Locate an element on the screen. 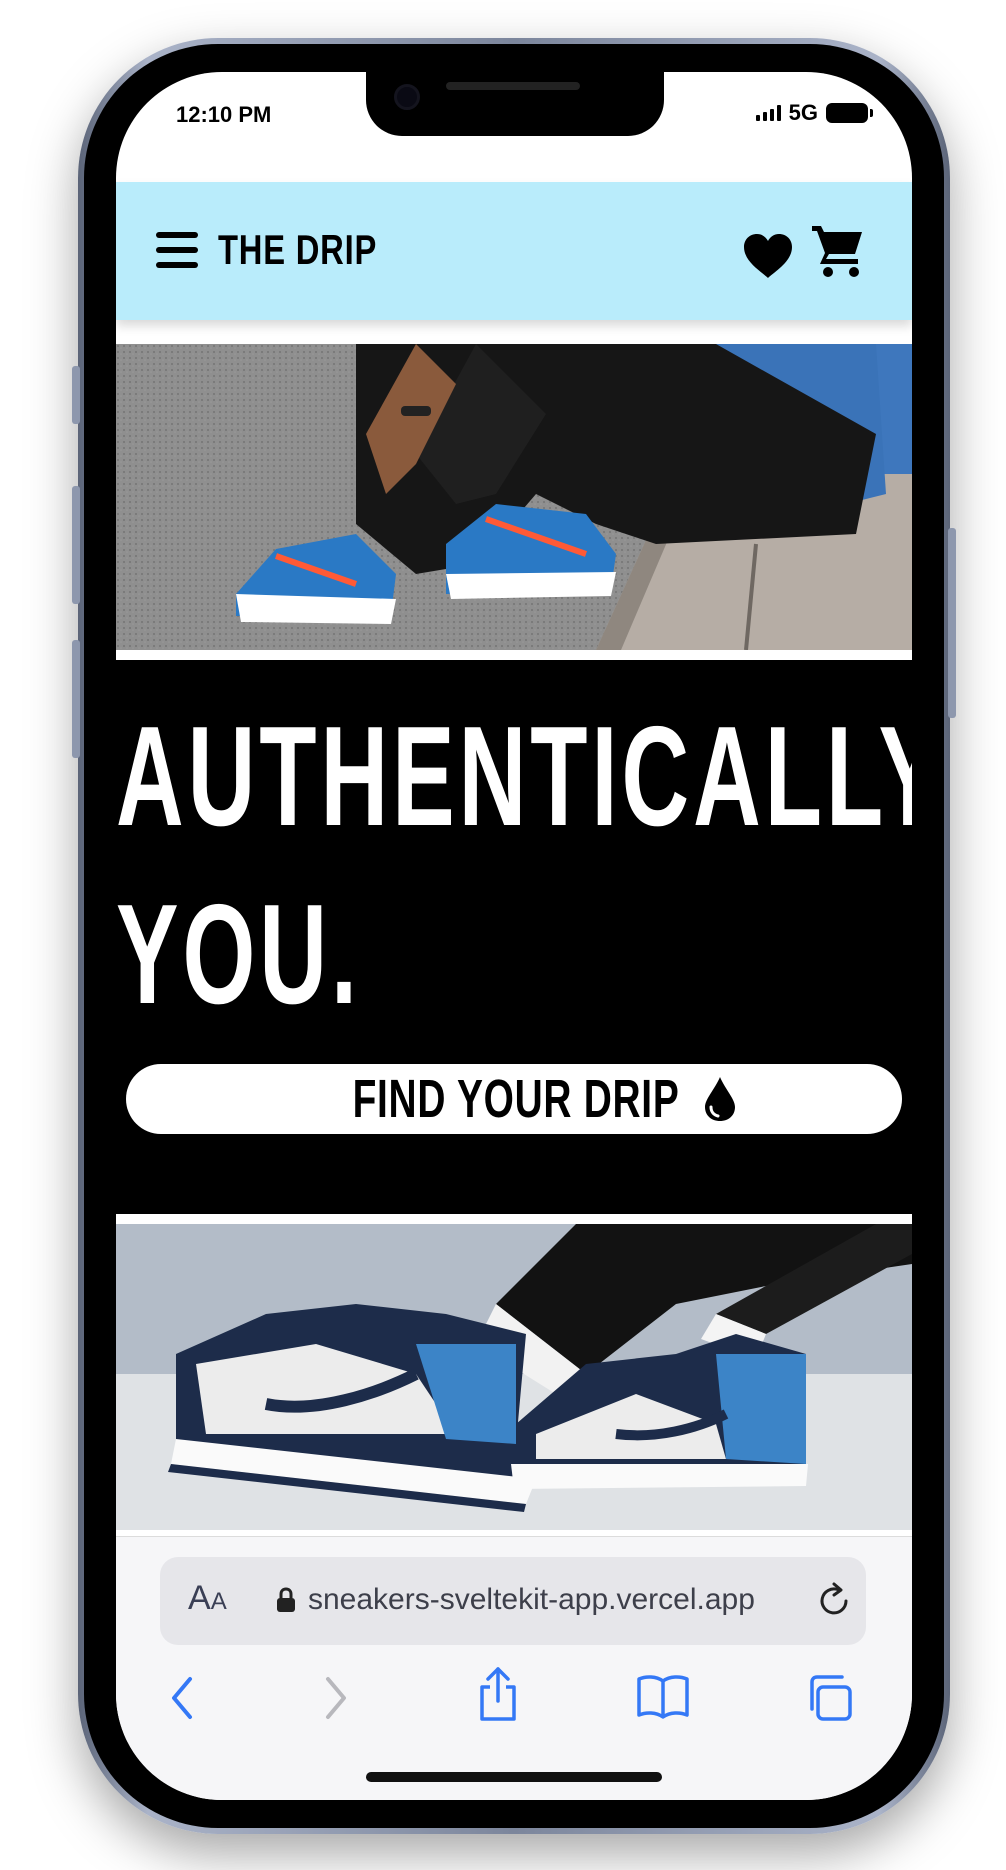  chevron-right-icon is located at coordinates (336, 1698).